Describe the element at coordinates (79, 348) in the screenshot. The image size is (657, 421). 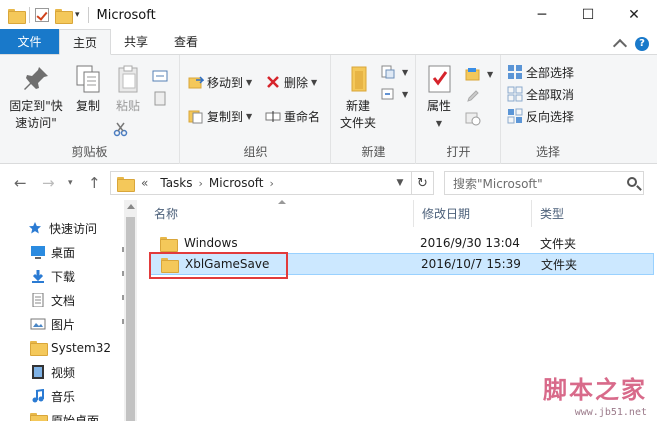
I see `nav-item-system32: System32` at that location.